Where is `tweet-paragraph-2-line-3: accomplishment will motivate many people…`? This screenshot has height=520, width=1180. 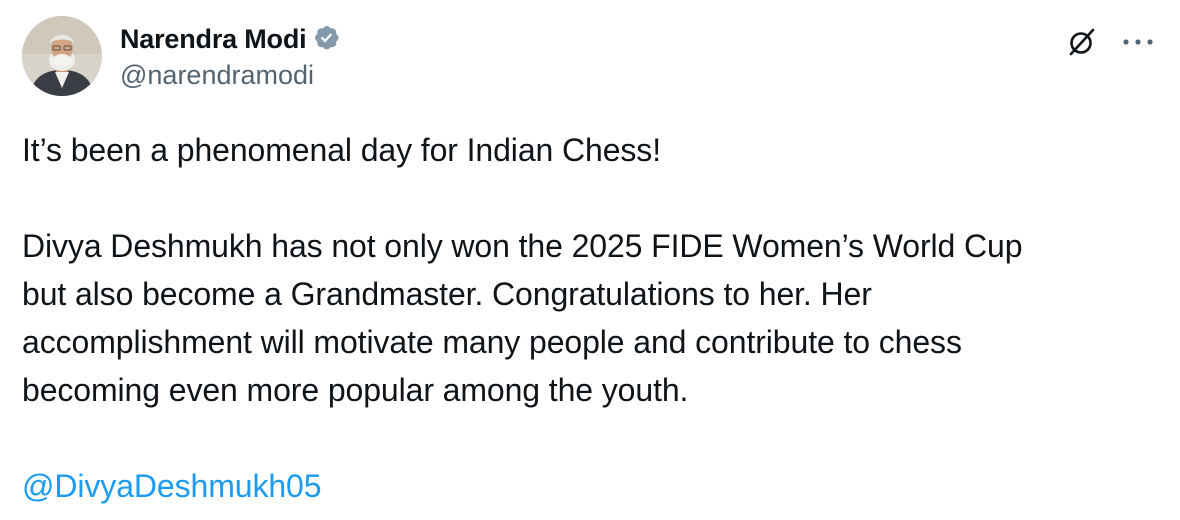
tweet-paragraph-2-line-3: accomplishment will motivate many people… is located at coordinates (492, 342).